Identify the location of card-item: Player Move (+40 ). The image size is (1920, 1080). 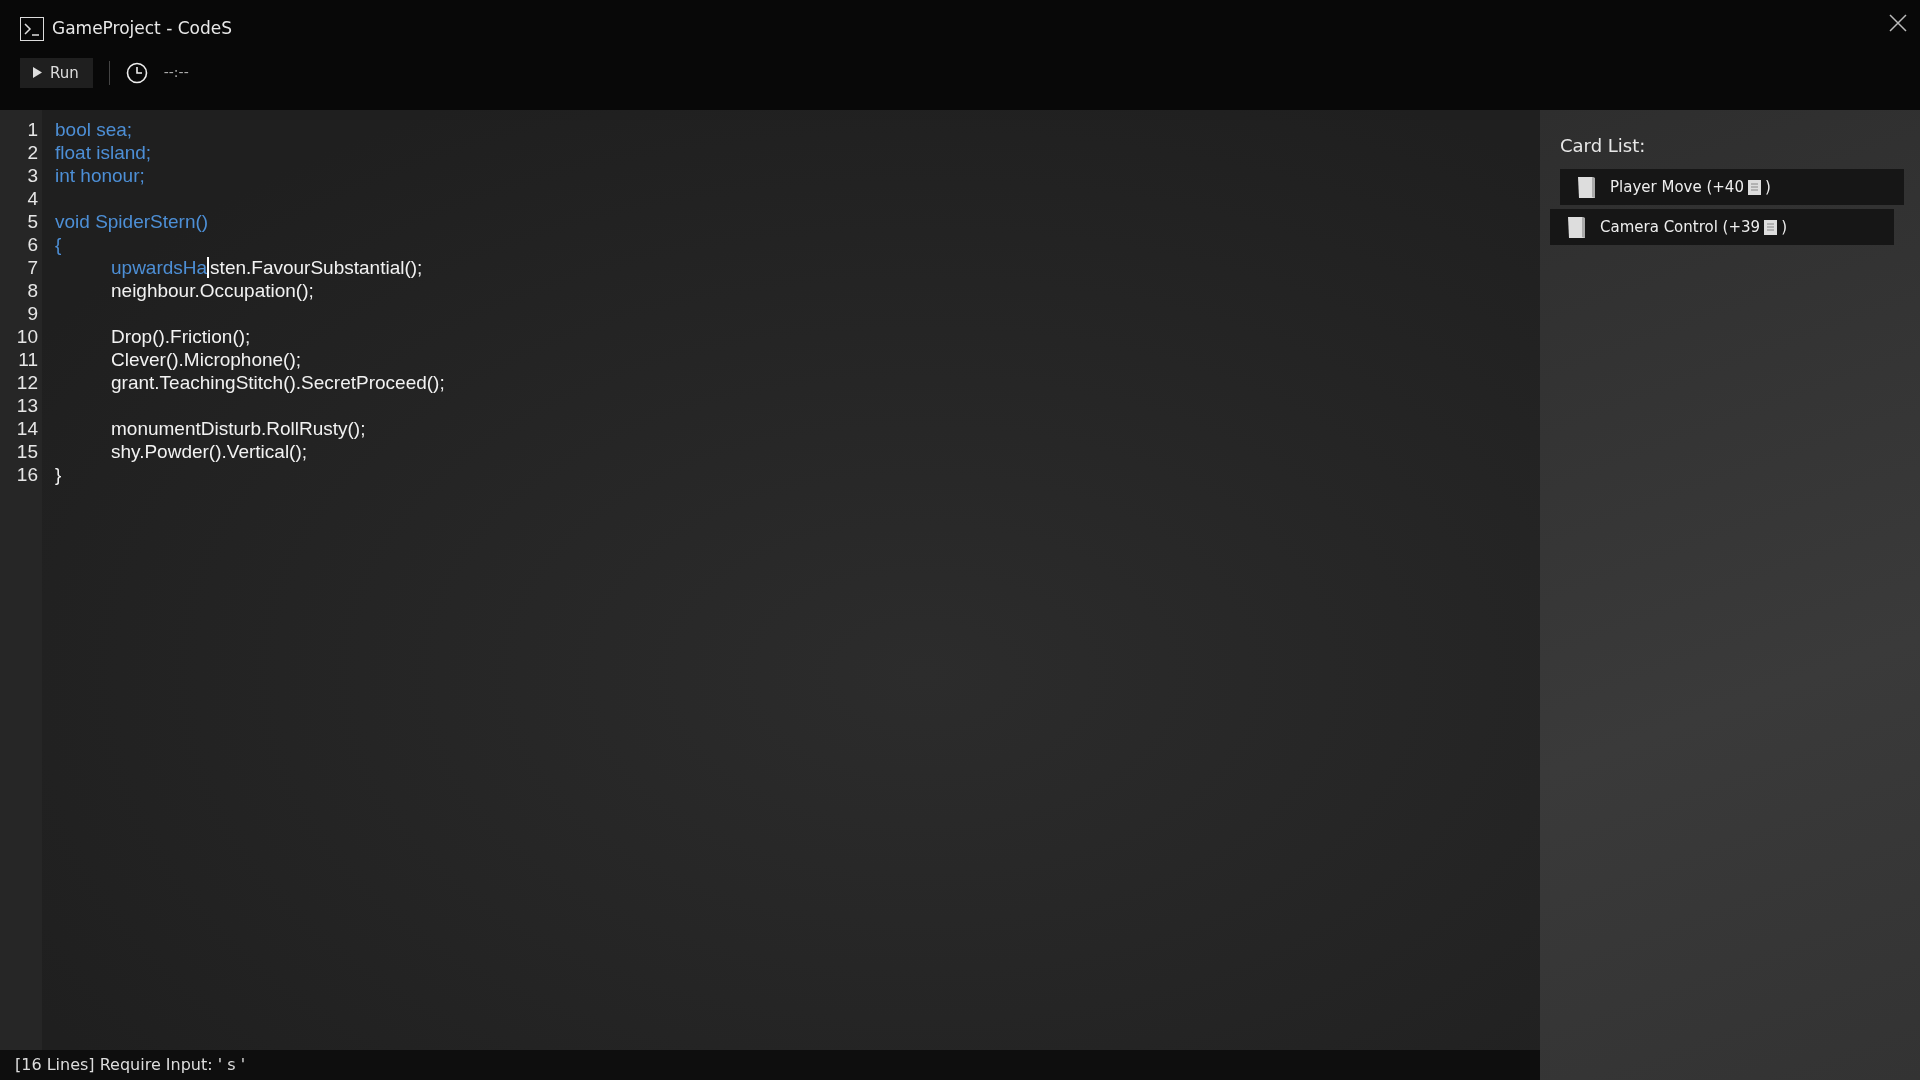
(1732, 187).